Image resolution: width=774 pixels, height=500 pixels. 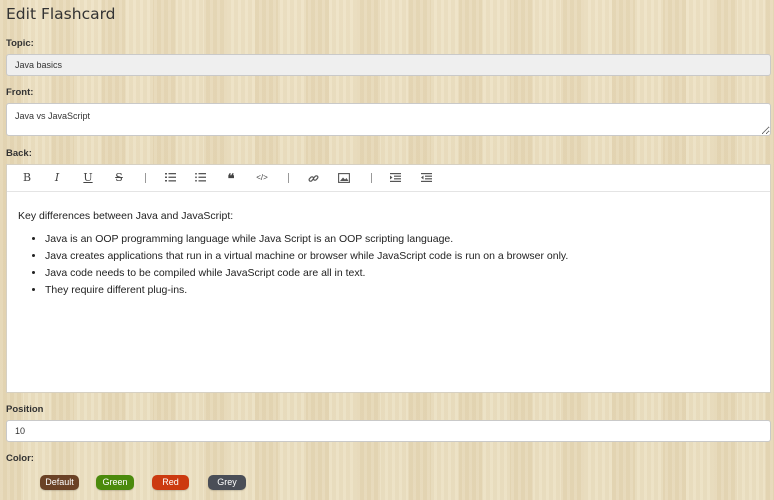 I want to click on color-red-button: Red, so click(x=170, y=482).